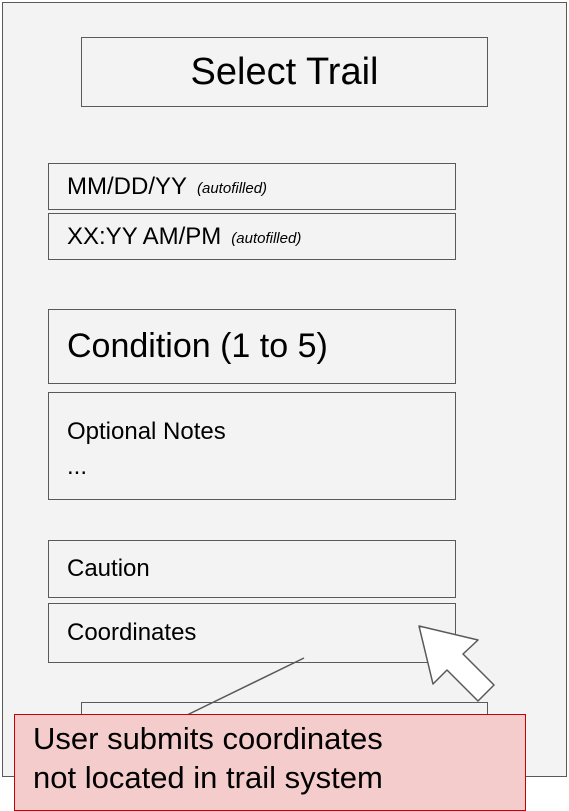  Describe the element at coordinates (144, 236) in the screenshot. I see `time-value: XX:YY AM/PM` at that location.